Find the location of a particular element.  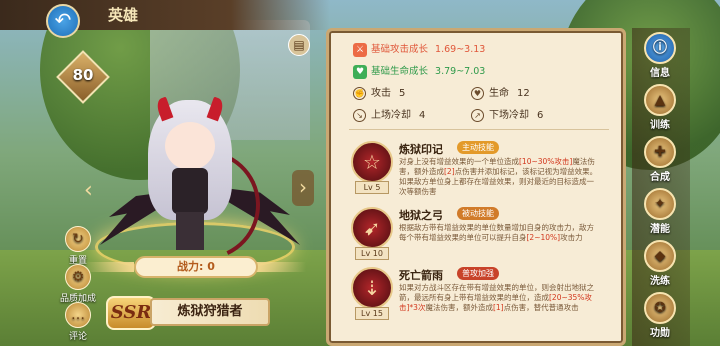

bow-icon: ➹ is located at coordinates (372, 228).